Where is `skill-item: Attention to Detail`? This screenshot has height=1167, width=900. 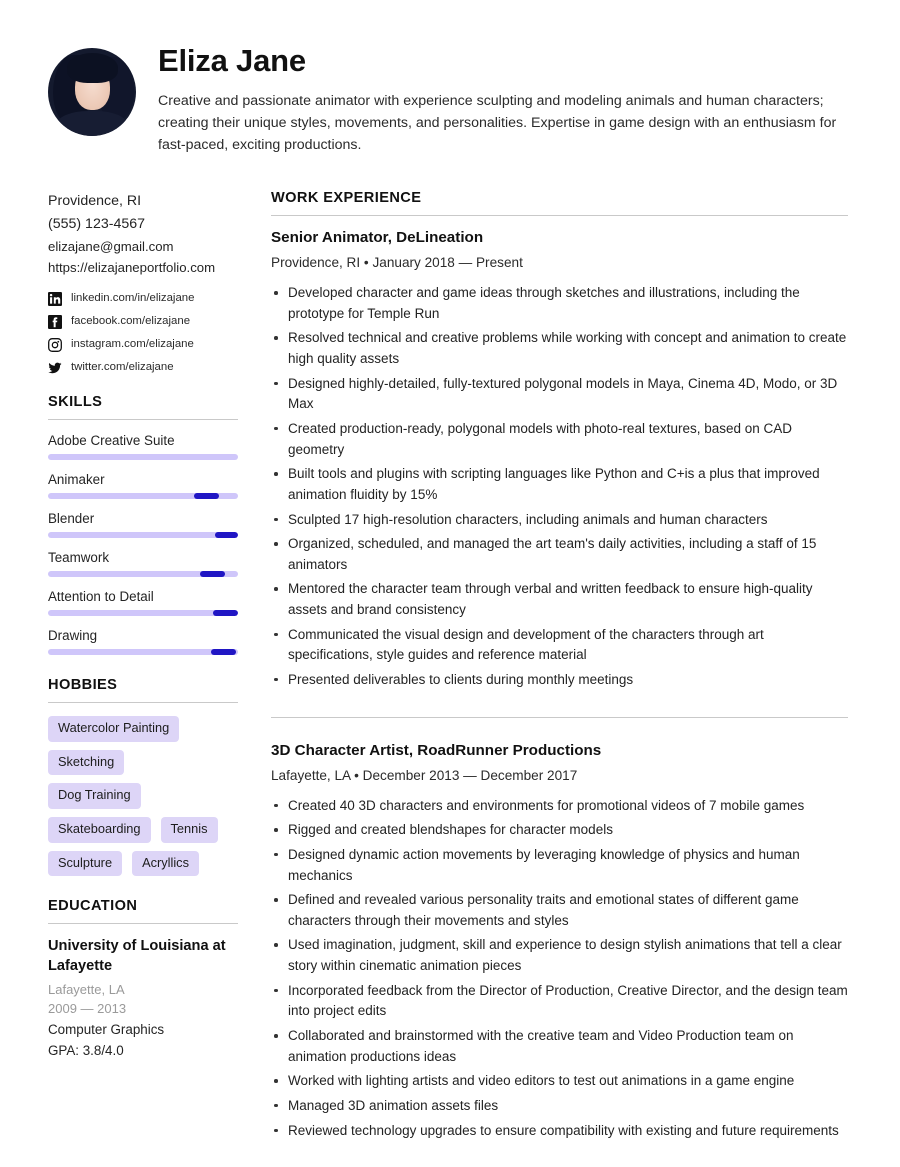
skill-item: Attention to Detail is located at coordinates (143, 602).